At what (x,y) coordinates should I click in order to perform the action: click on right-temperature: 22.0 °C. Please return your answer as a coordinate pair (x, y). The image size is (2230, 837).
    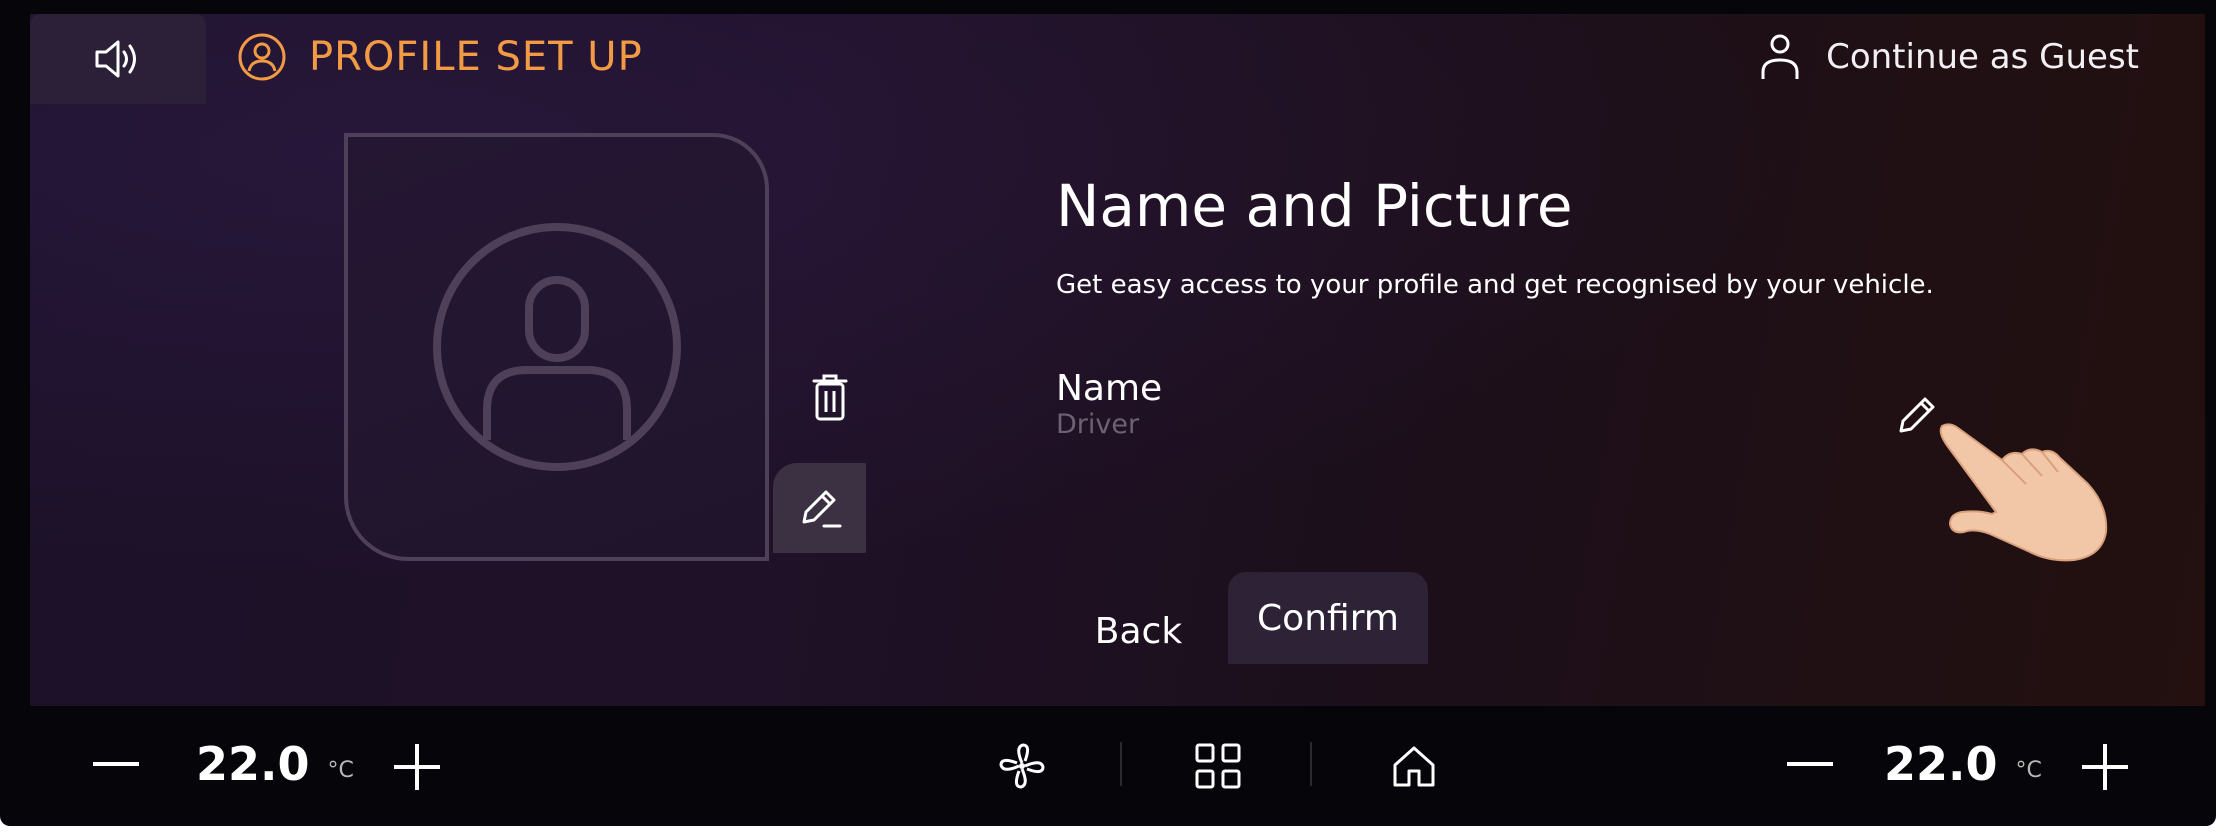
    Looking at the image, I should click on (1963, 764).